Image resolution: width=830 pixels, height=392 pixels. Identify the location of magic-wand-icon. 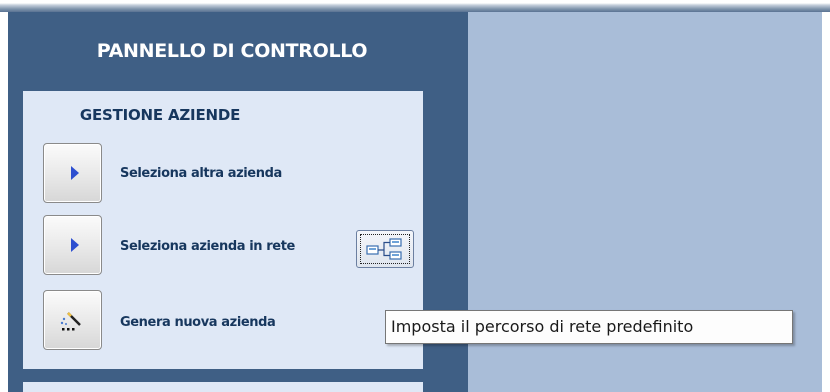
(70, 321).